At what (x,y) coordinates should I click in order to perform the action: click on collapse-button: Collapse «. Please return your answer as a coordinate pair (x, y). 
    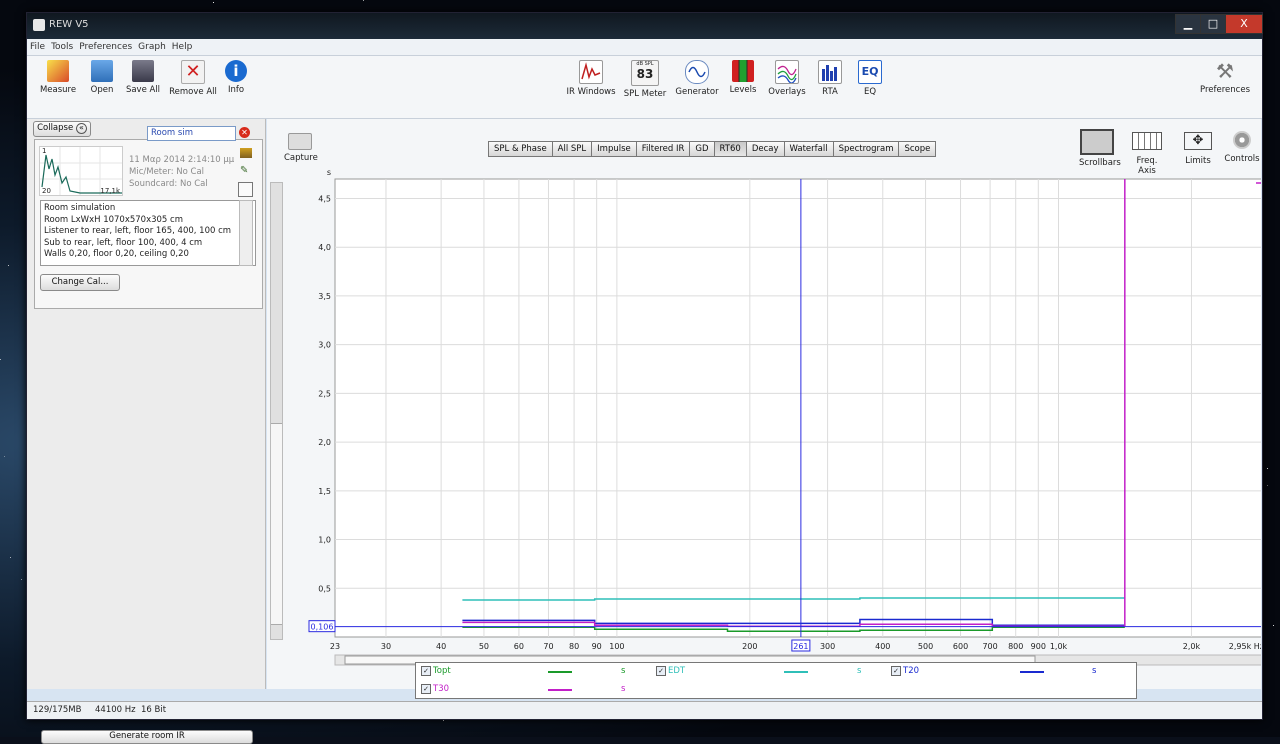
    Looking at the image, I should click on (62, 129).